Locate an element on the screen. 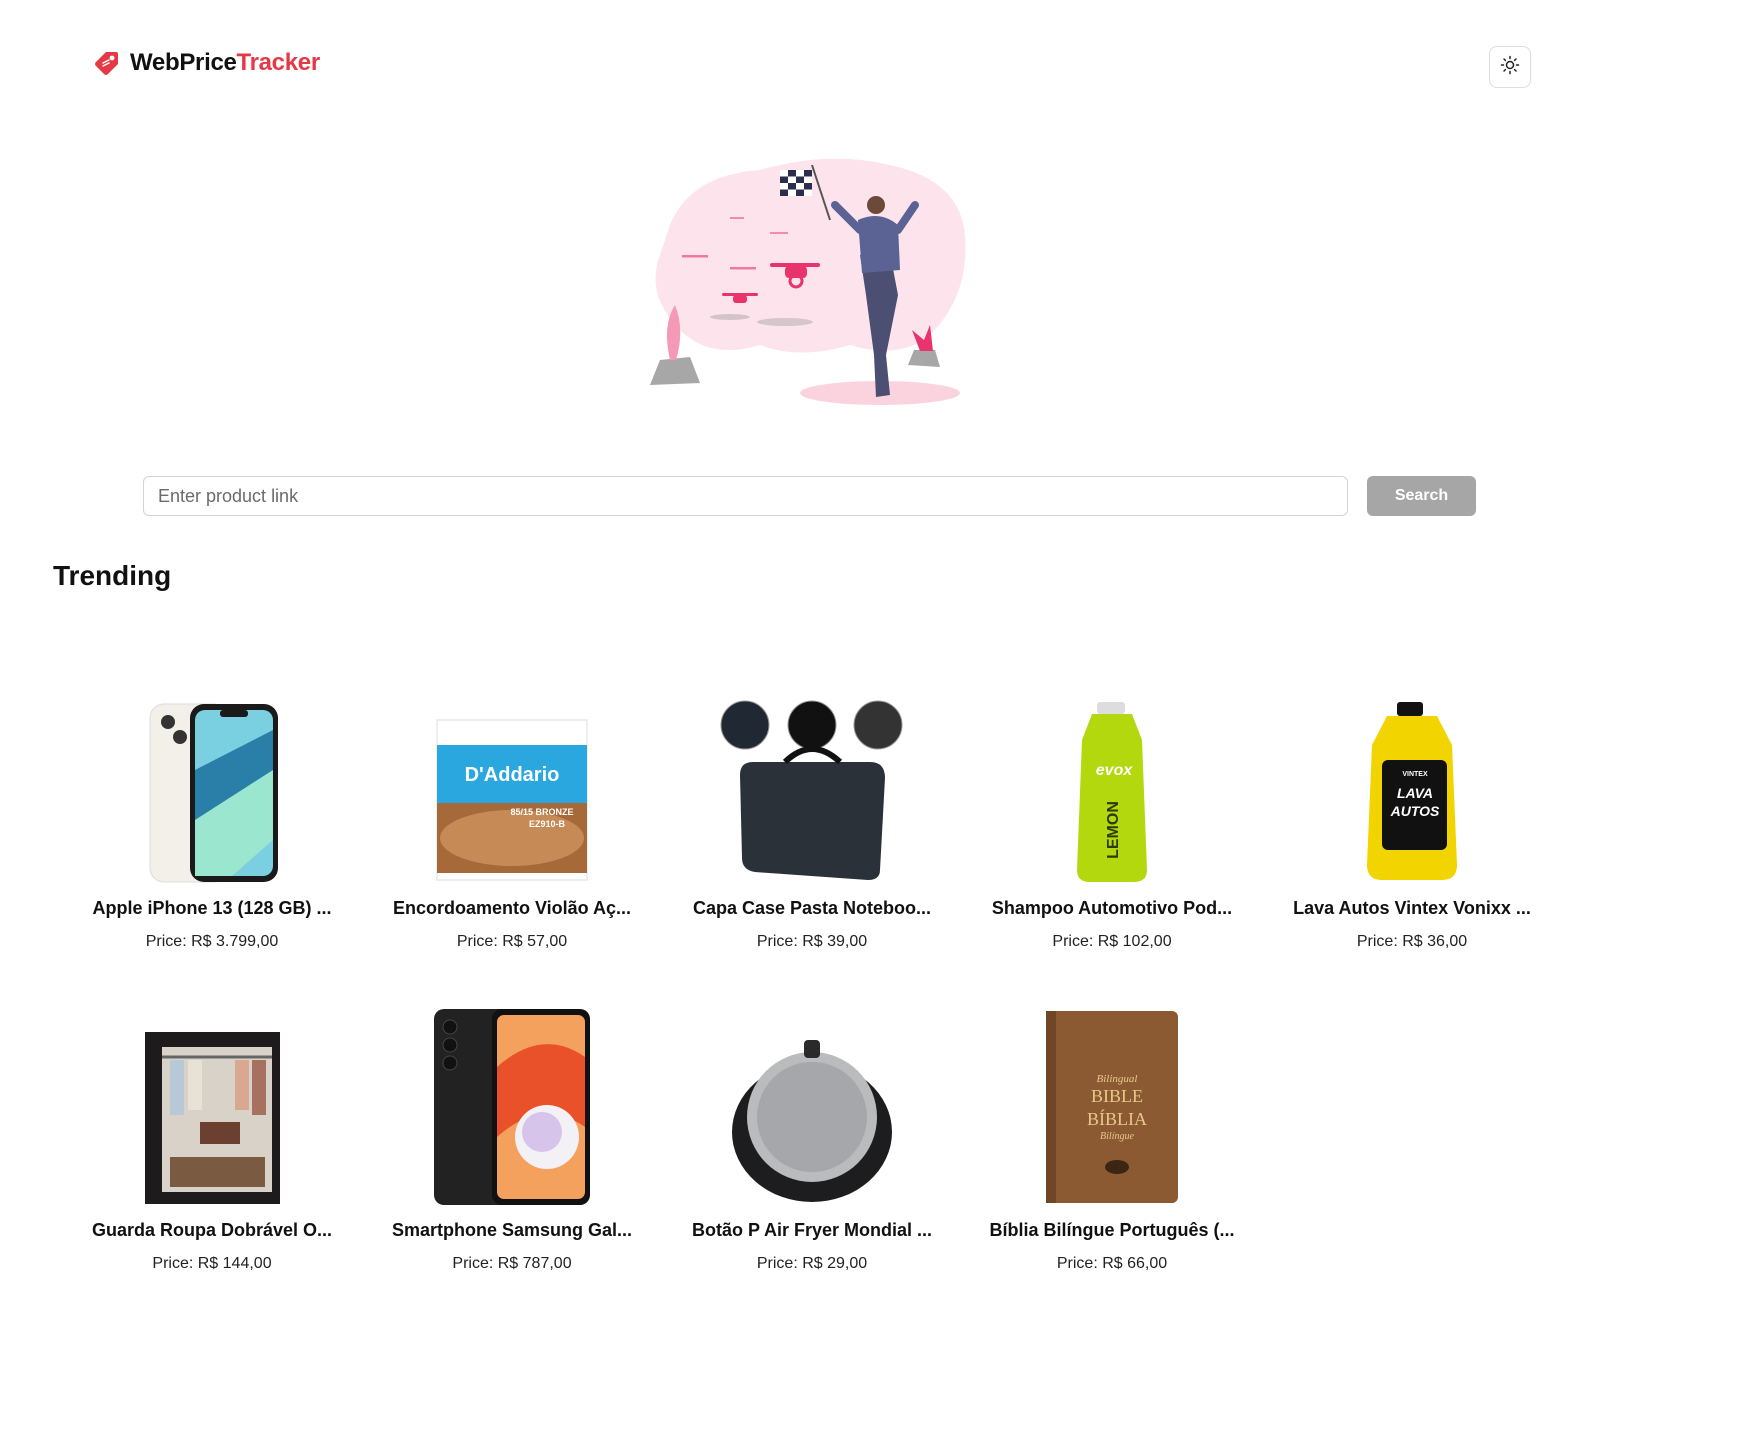 This screenshot has height=1439, width=1761. brand-logo: WebPriceTracker is located at coordinates (206, 63).